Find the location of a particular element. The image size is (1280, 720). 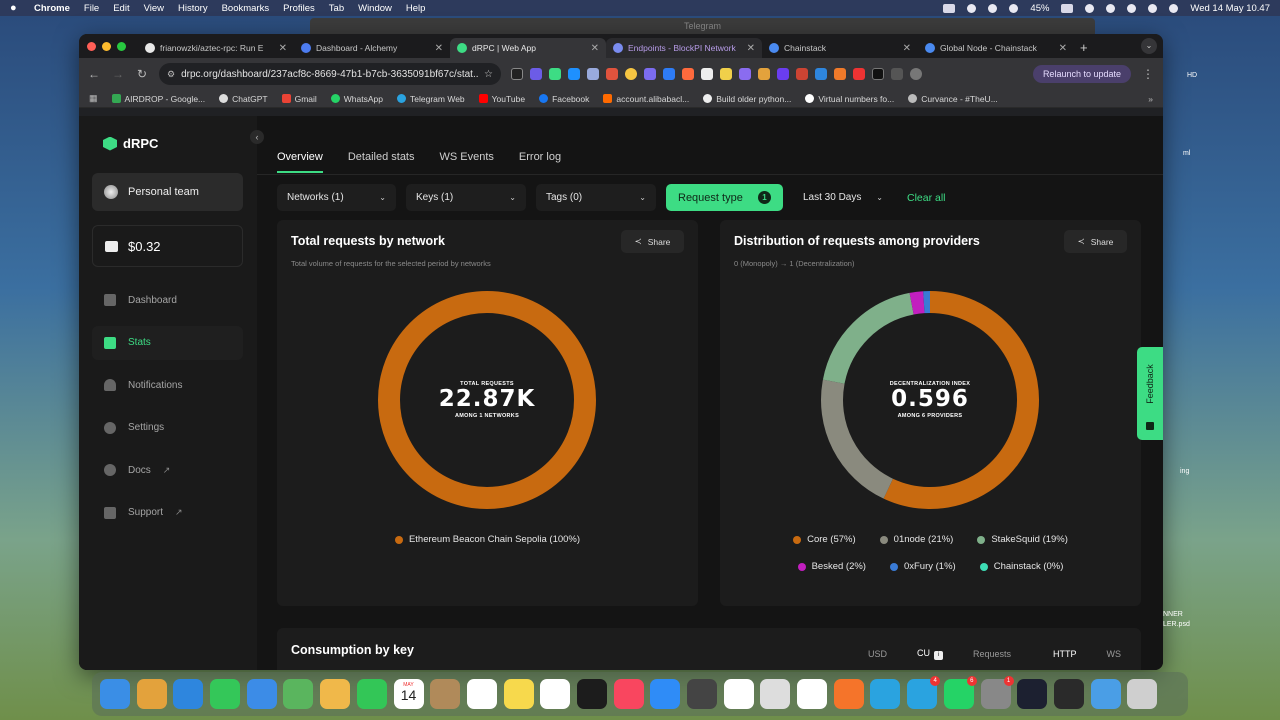

activity-icon is located at coordinates (702, 694).